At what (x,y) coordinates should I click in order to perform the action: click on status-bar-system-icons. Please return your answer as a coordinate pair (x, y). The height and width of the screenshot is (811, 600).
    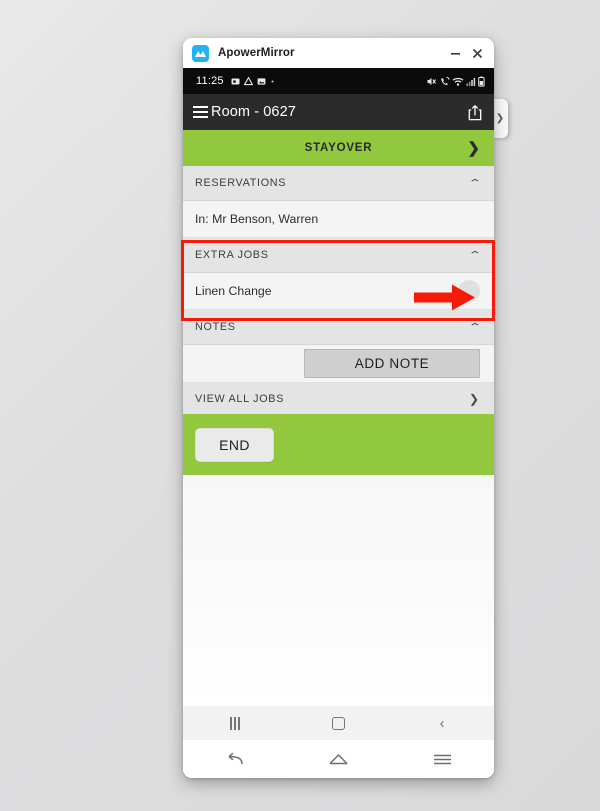
    Looking at the image, I should click on (455, 81).